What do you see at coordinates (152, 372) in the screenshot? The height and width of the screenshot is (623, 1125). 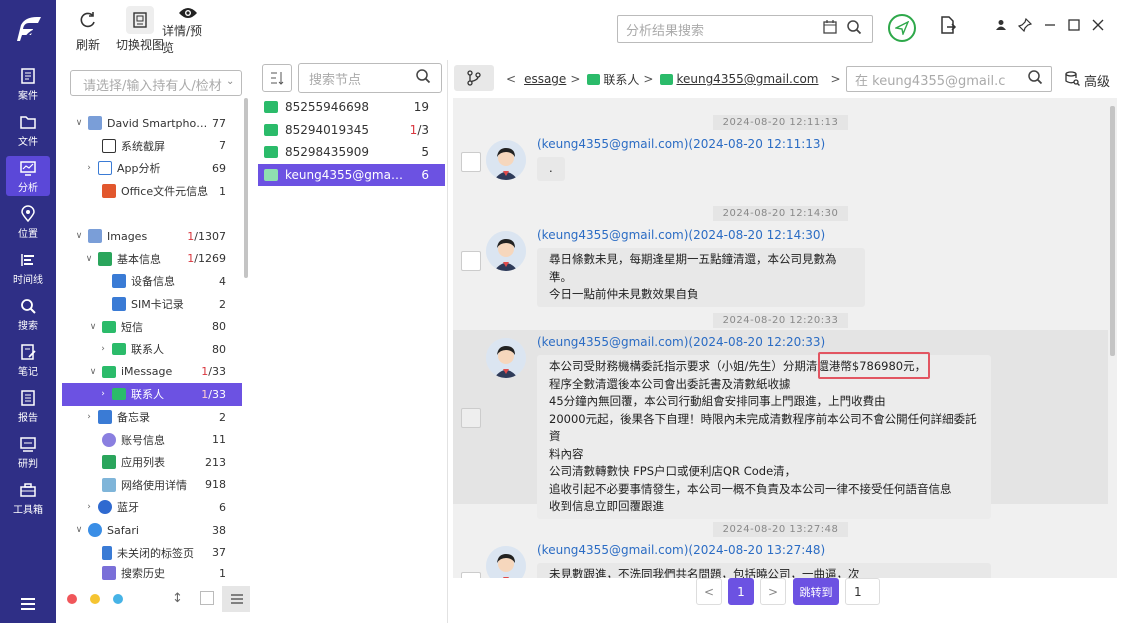 I see `tree-item-imessage: ∨ iMessage 1/33` at bounding box center [152, 372].